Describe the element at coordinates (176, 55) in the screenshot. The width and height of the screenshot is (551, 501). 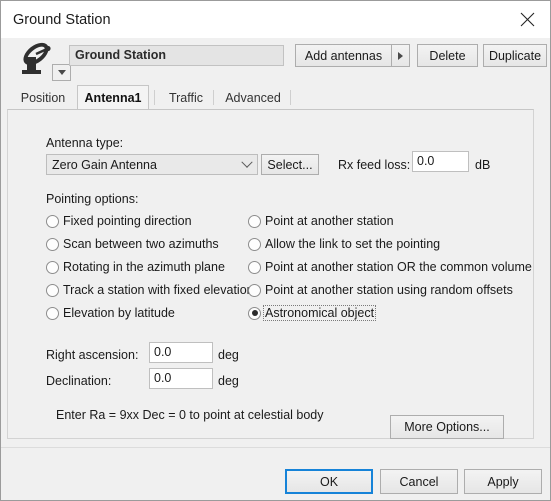
I see `station-name-field: Ground Station` at that location.